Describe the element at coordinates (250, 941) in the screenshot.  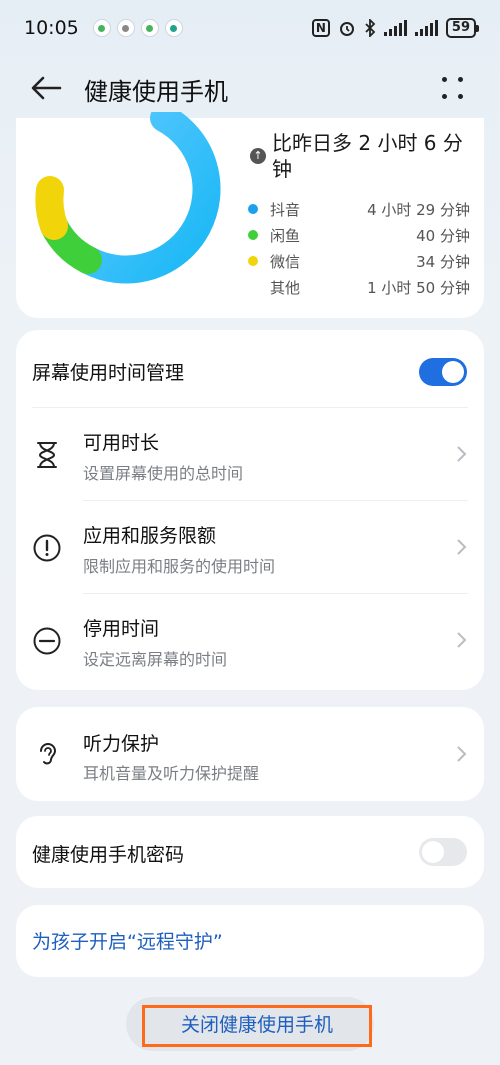
I see `remote-guard-card: 为孩子开启“远程守护”` at that location.